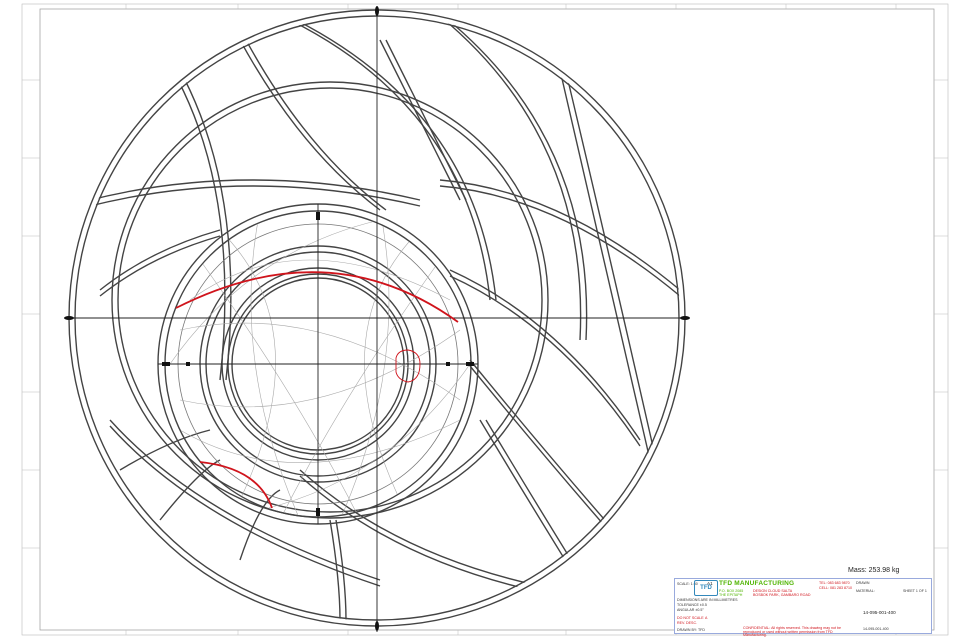  Describe the element at coordinates (876, 629) in the screenshot. I see `drawing-number: 14-095-001-400` at that location.